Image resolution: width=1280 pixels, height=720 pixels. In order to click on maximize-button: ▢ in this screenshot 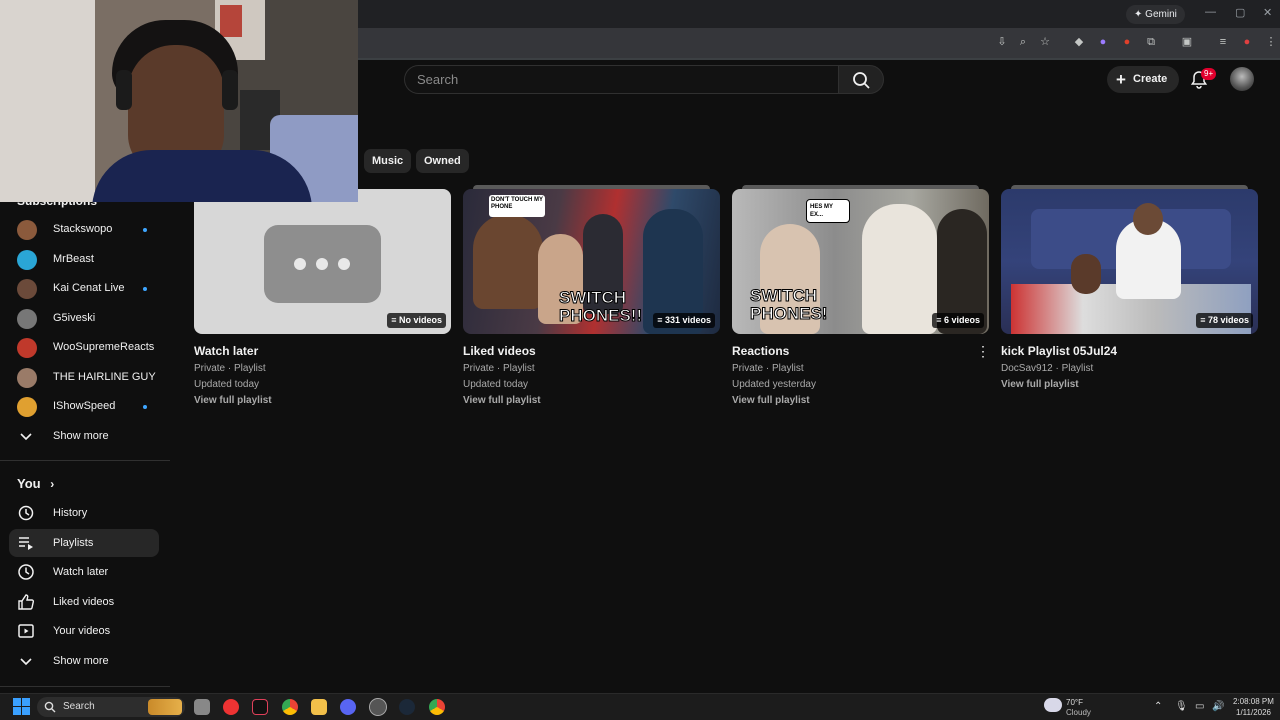, I will do `click(1240, 12)`.